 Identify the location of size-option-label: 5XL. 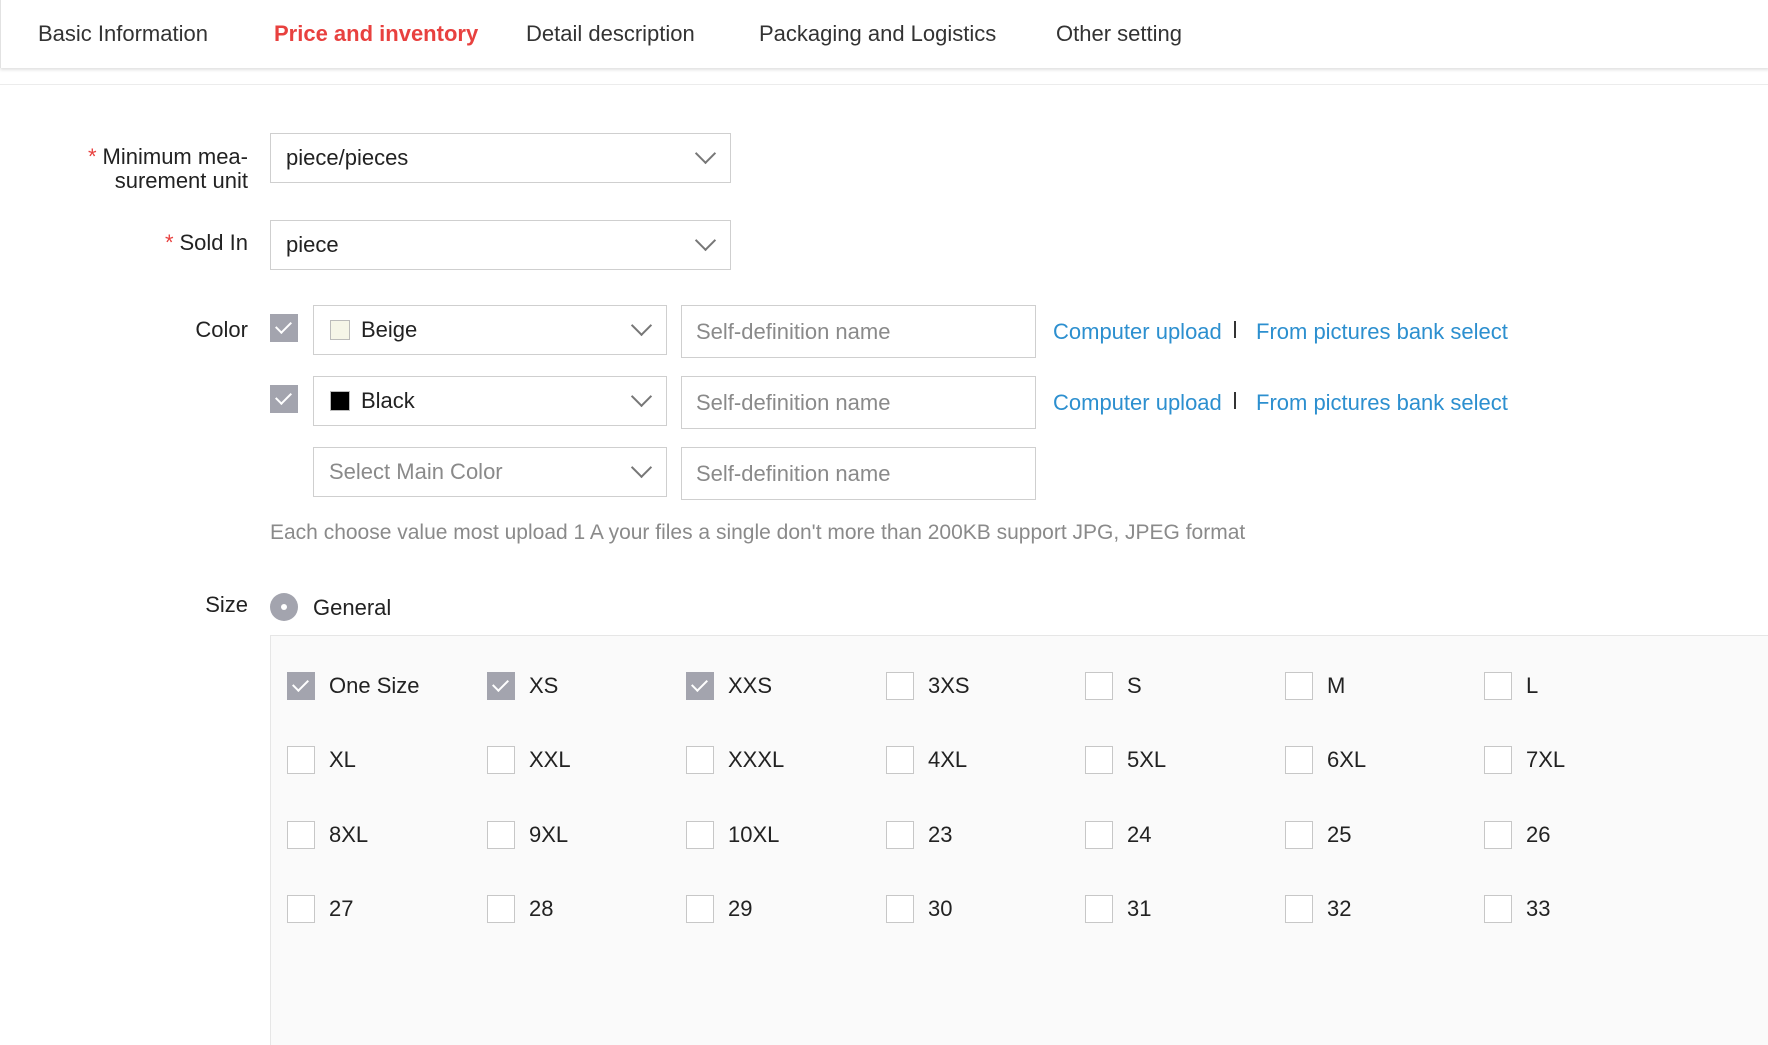
(1147, 759).